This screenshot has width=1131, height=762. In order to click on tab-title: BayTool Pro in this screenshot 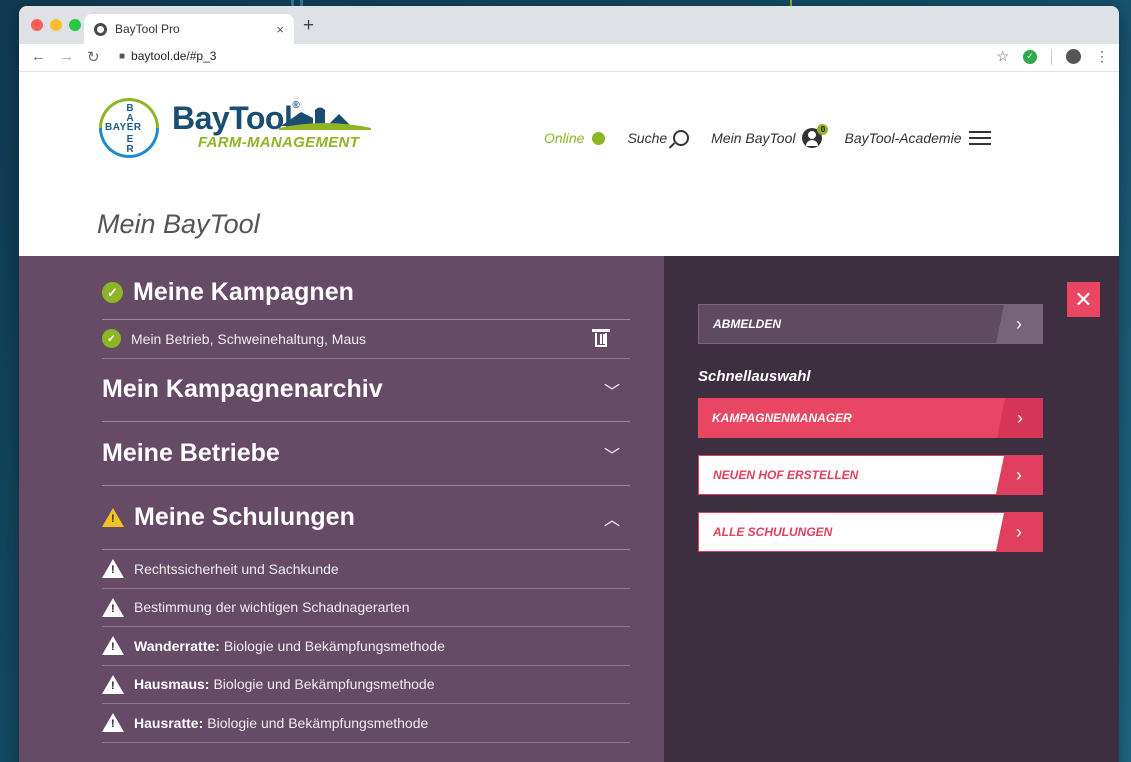, I will do `click(147, 29)`.